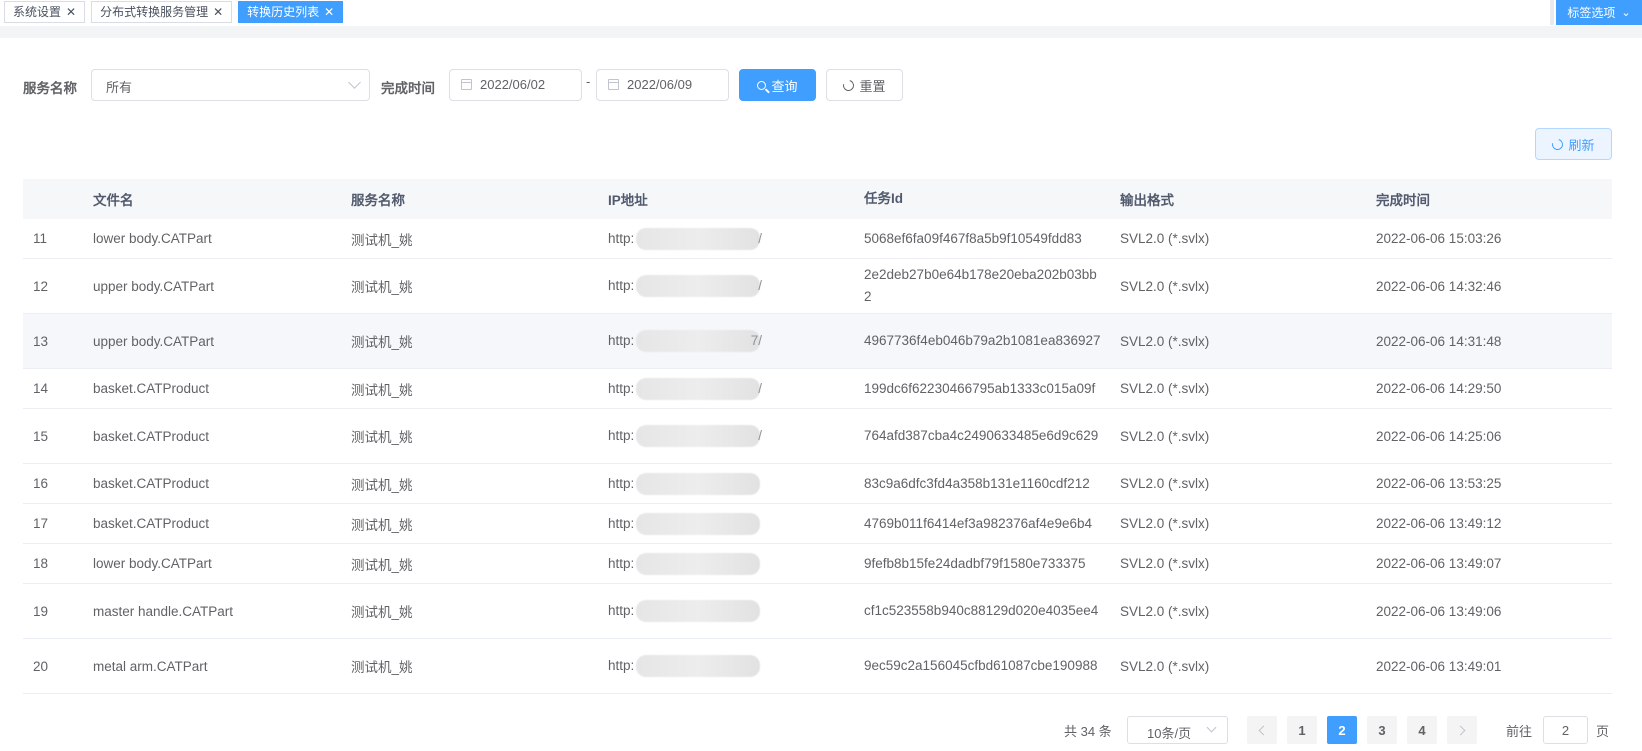 The height and width of the screenshot is (751, 1642). I want to click on refresh-icon, so click(1558, 144).